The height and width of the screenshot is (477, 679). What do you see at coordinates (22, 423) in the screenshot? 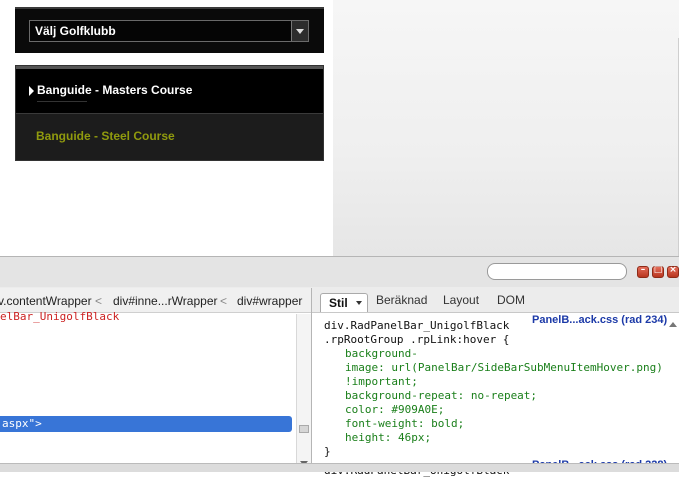
I see `html-code-line: aspx">` at bounding box center [22, 423].